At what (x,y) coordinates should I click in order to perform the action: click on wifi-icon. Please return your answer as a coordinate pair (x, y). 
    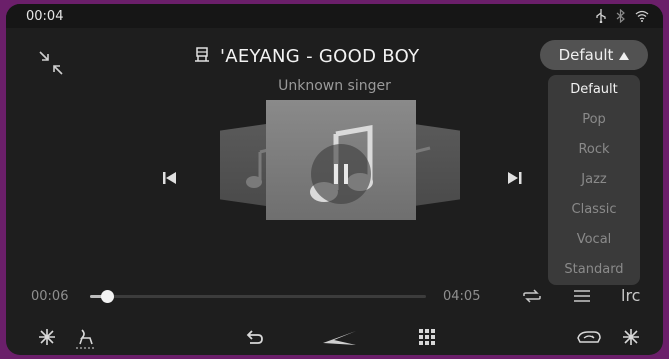
    Looking at the image, I should click on (642, 16).